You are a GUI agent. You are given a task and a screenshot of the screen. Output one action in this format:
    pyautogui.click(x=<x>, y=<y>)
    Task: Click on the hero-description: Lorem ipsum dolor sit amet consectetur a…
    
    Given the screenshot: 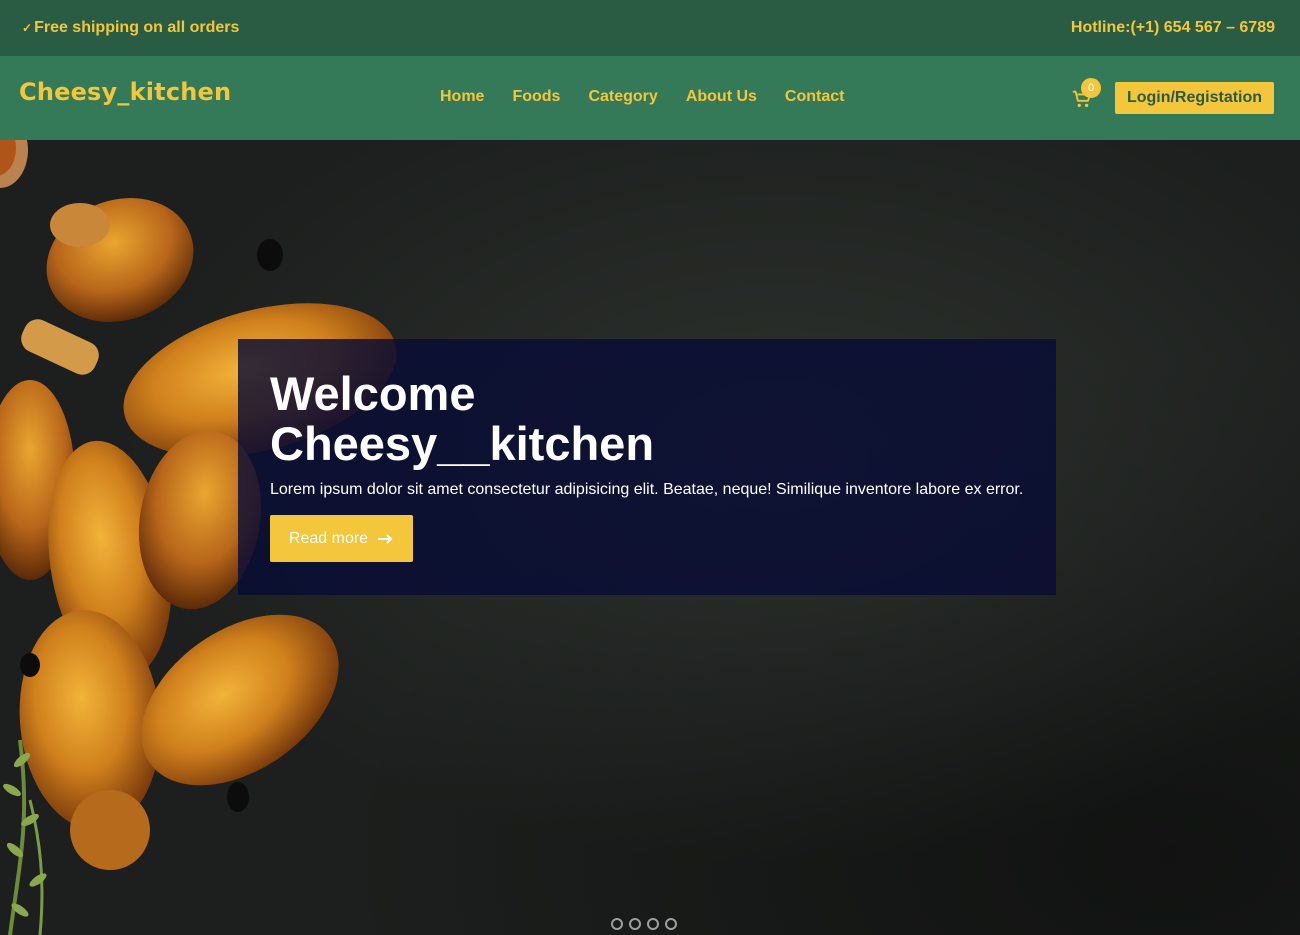 What is the action you would take?
    pyautogui.click(x=647, y=489)
    